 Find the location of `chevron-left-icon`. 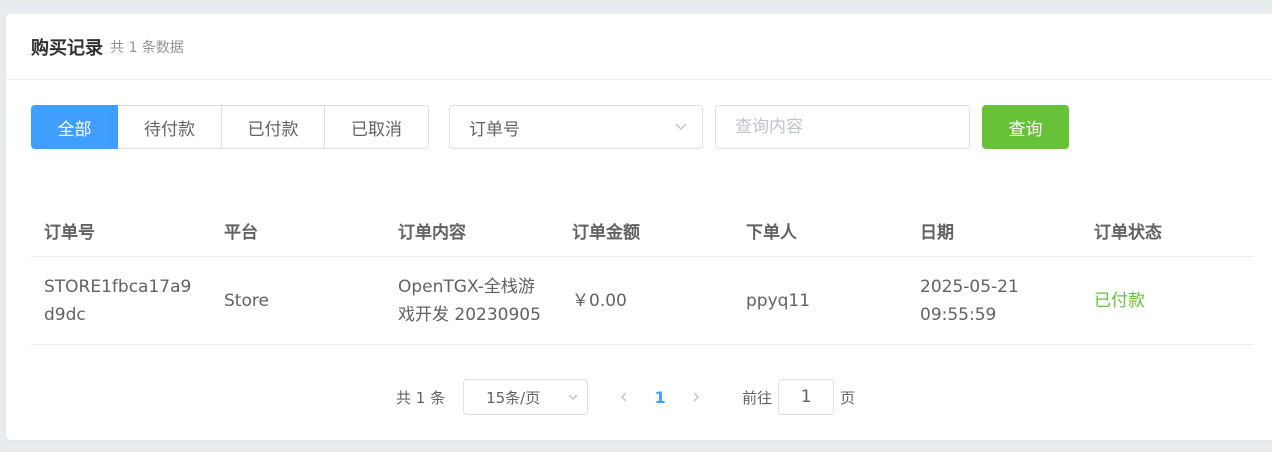

chevron-left-icon is located at coordinates (624, 397).